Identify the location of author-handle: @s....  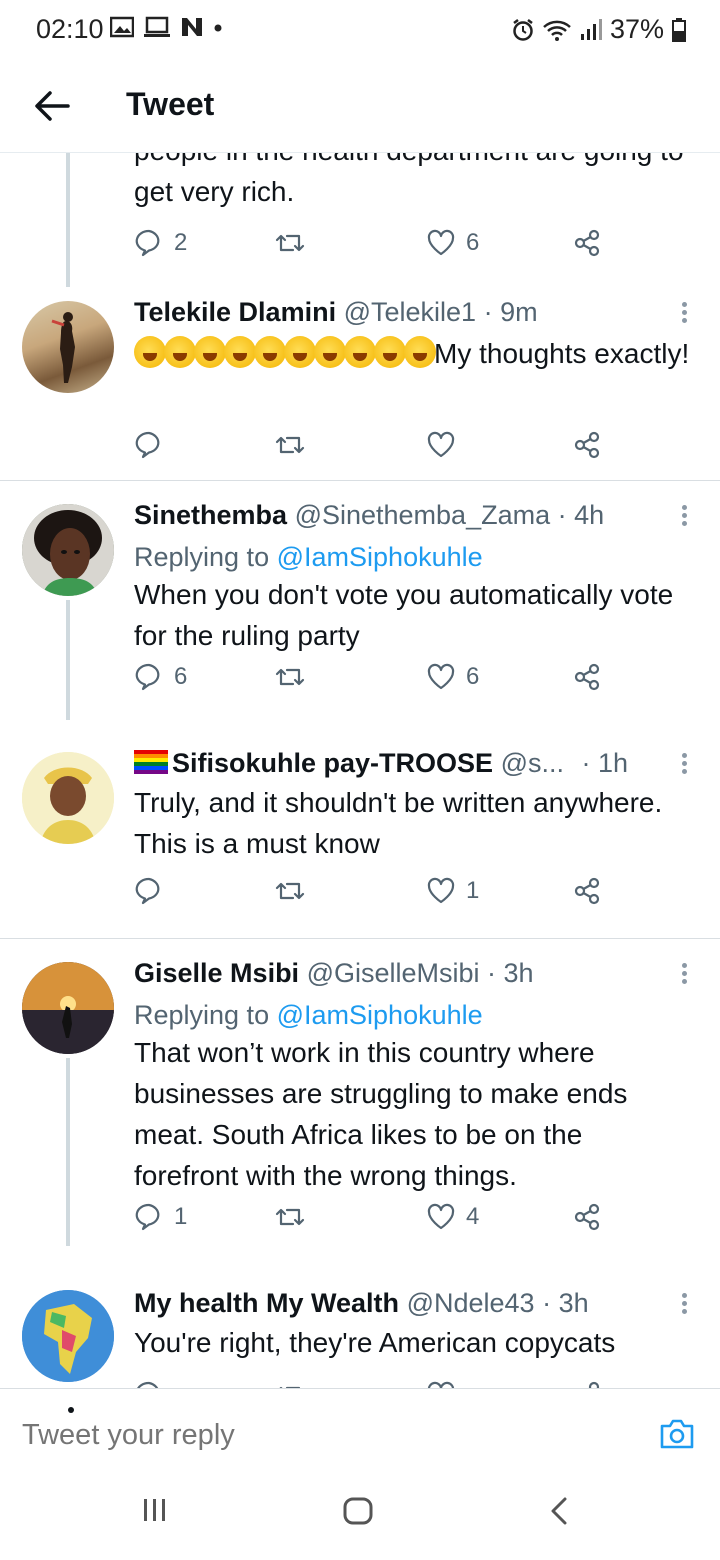
(532, 763).